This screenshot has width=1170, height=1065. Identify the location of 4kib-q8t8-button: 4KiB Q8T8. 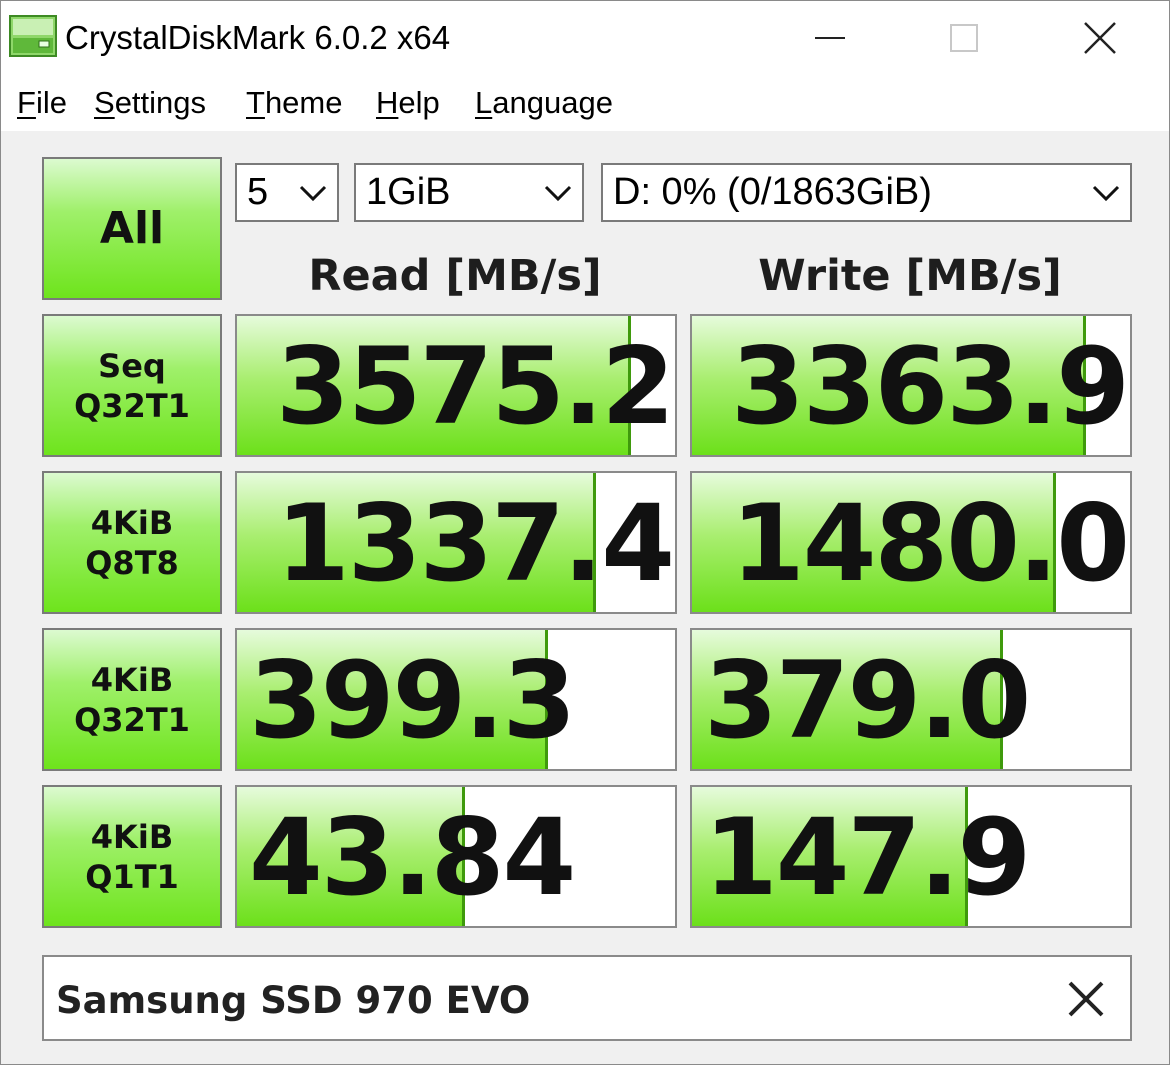
(132, 542).